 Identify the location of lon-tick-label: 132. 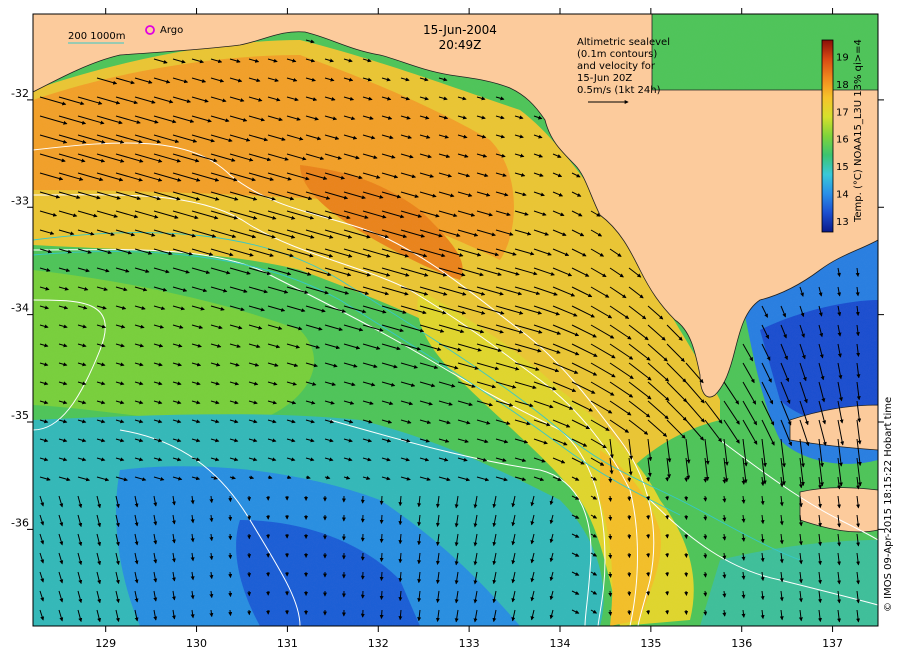
(378, 643).